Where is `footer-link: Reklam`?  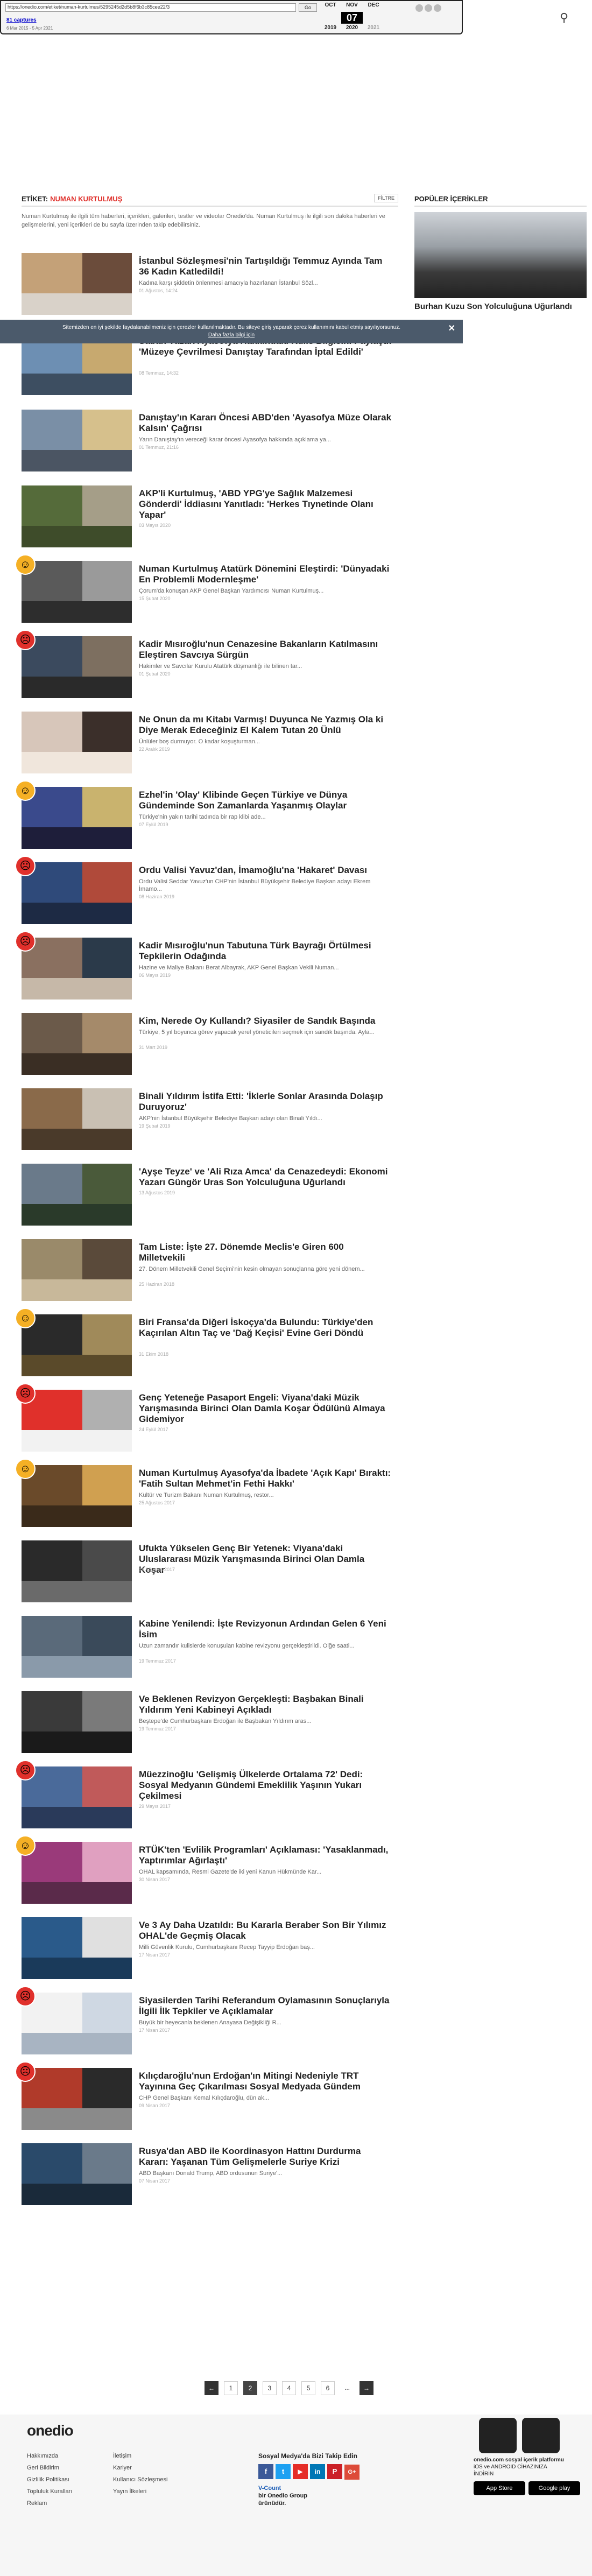 footer-link: Reklam is located at coordinates (50, 2503).